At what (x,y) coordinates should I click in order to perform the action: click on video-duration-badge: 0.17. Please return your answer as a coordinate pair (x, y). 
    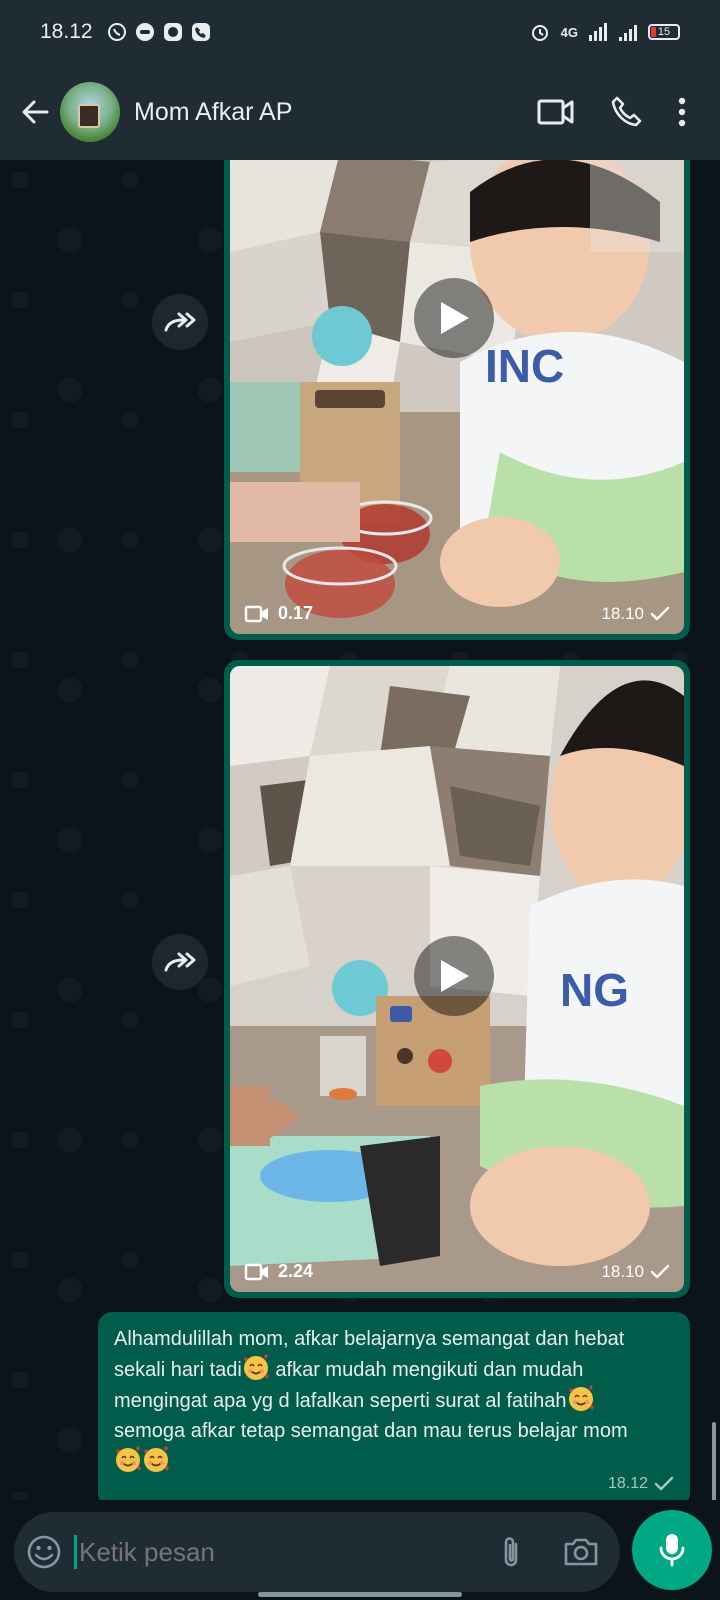
    Looking at the image, I should click on (278, 613).